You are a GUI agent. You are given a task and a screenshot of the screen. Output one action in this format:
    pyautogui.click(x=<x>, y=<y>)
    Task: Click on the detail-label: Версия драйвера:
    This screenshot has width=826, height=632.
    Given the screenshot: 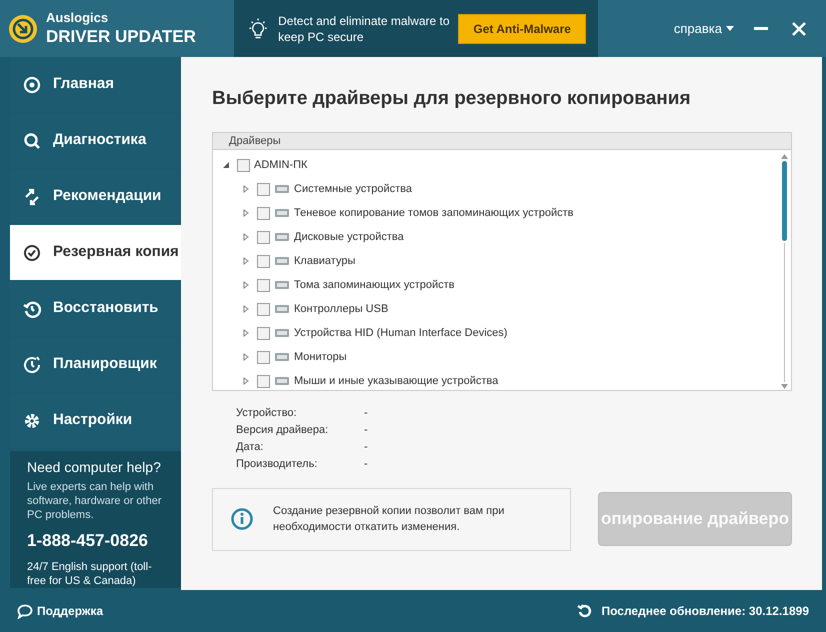 What is the action you would take?
    pyautogui.click(x=283, y=430)
    